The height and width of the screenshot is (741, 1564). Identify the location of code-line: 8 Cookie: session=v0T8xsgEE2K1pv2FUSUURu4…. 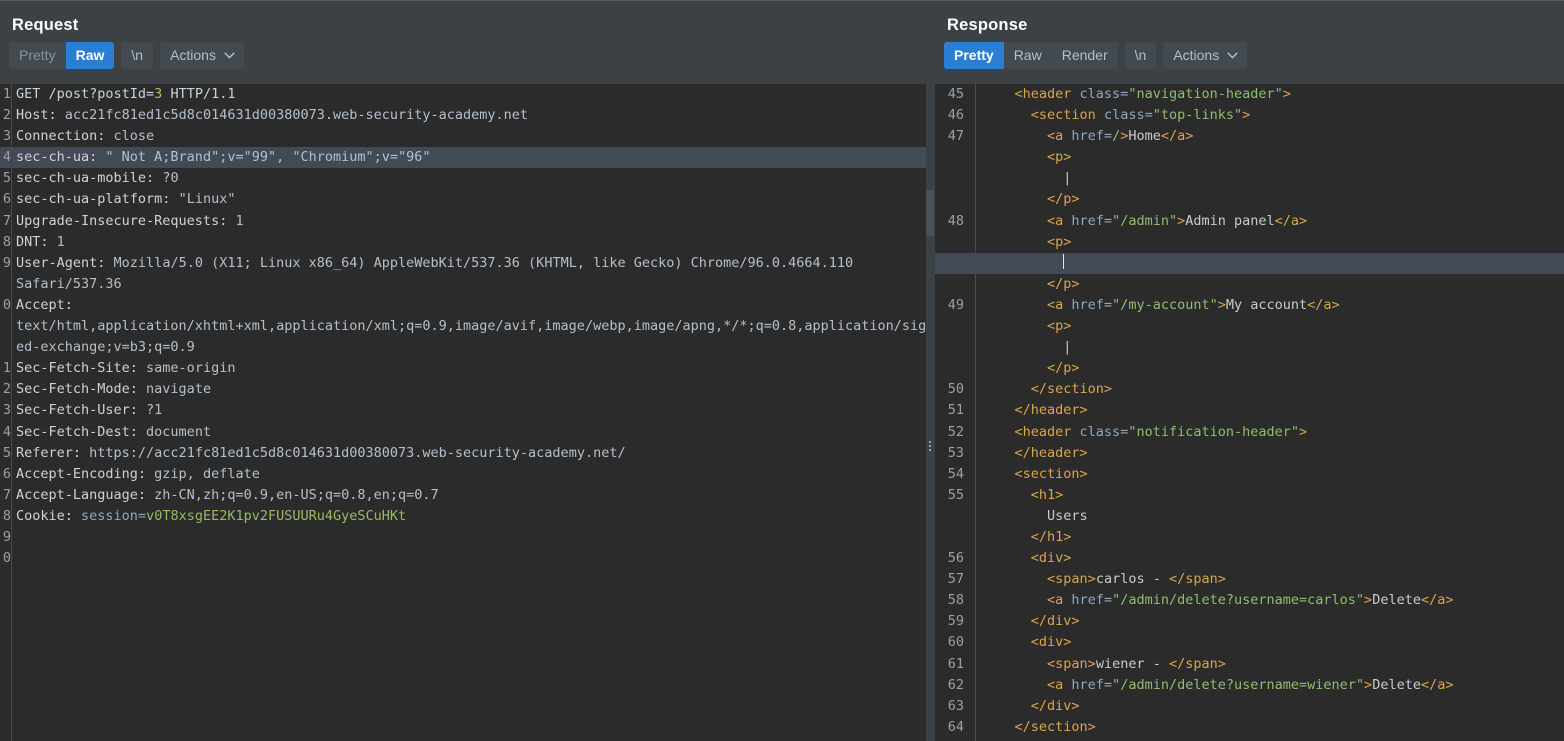
(467, 516).